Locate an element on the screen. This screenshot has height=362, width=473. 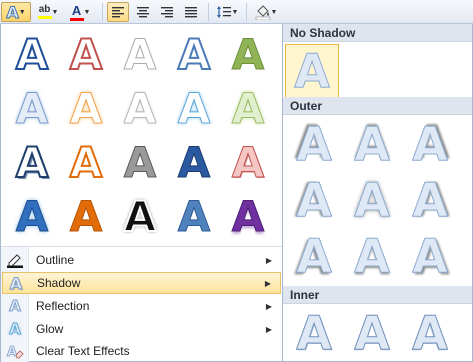
clear-effects-icon: A is located at coordinates (15, 351).